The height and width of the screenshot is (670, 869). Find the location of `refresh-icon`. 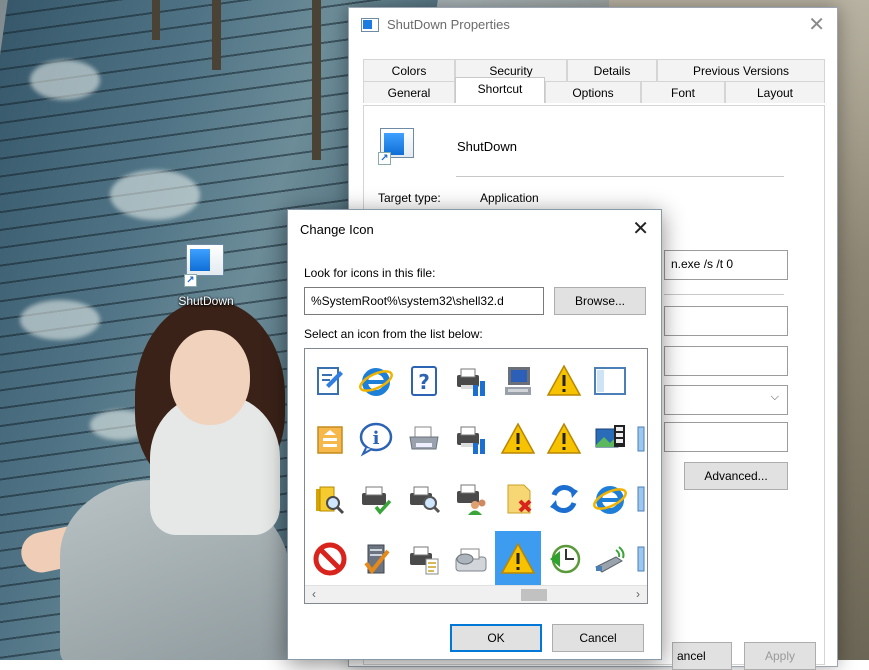

refresh-icon is located at coordinates (564, 499).